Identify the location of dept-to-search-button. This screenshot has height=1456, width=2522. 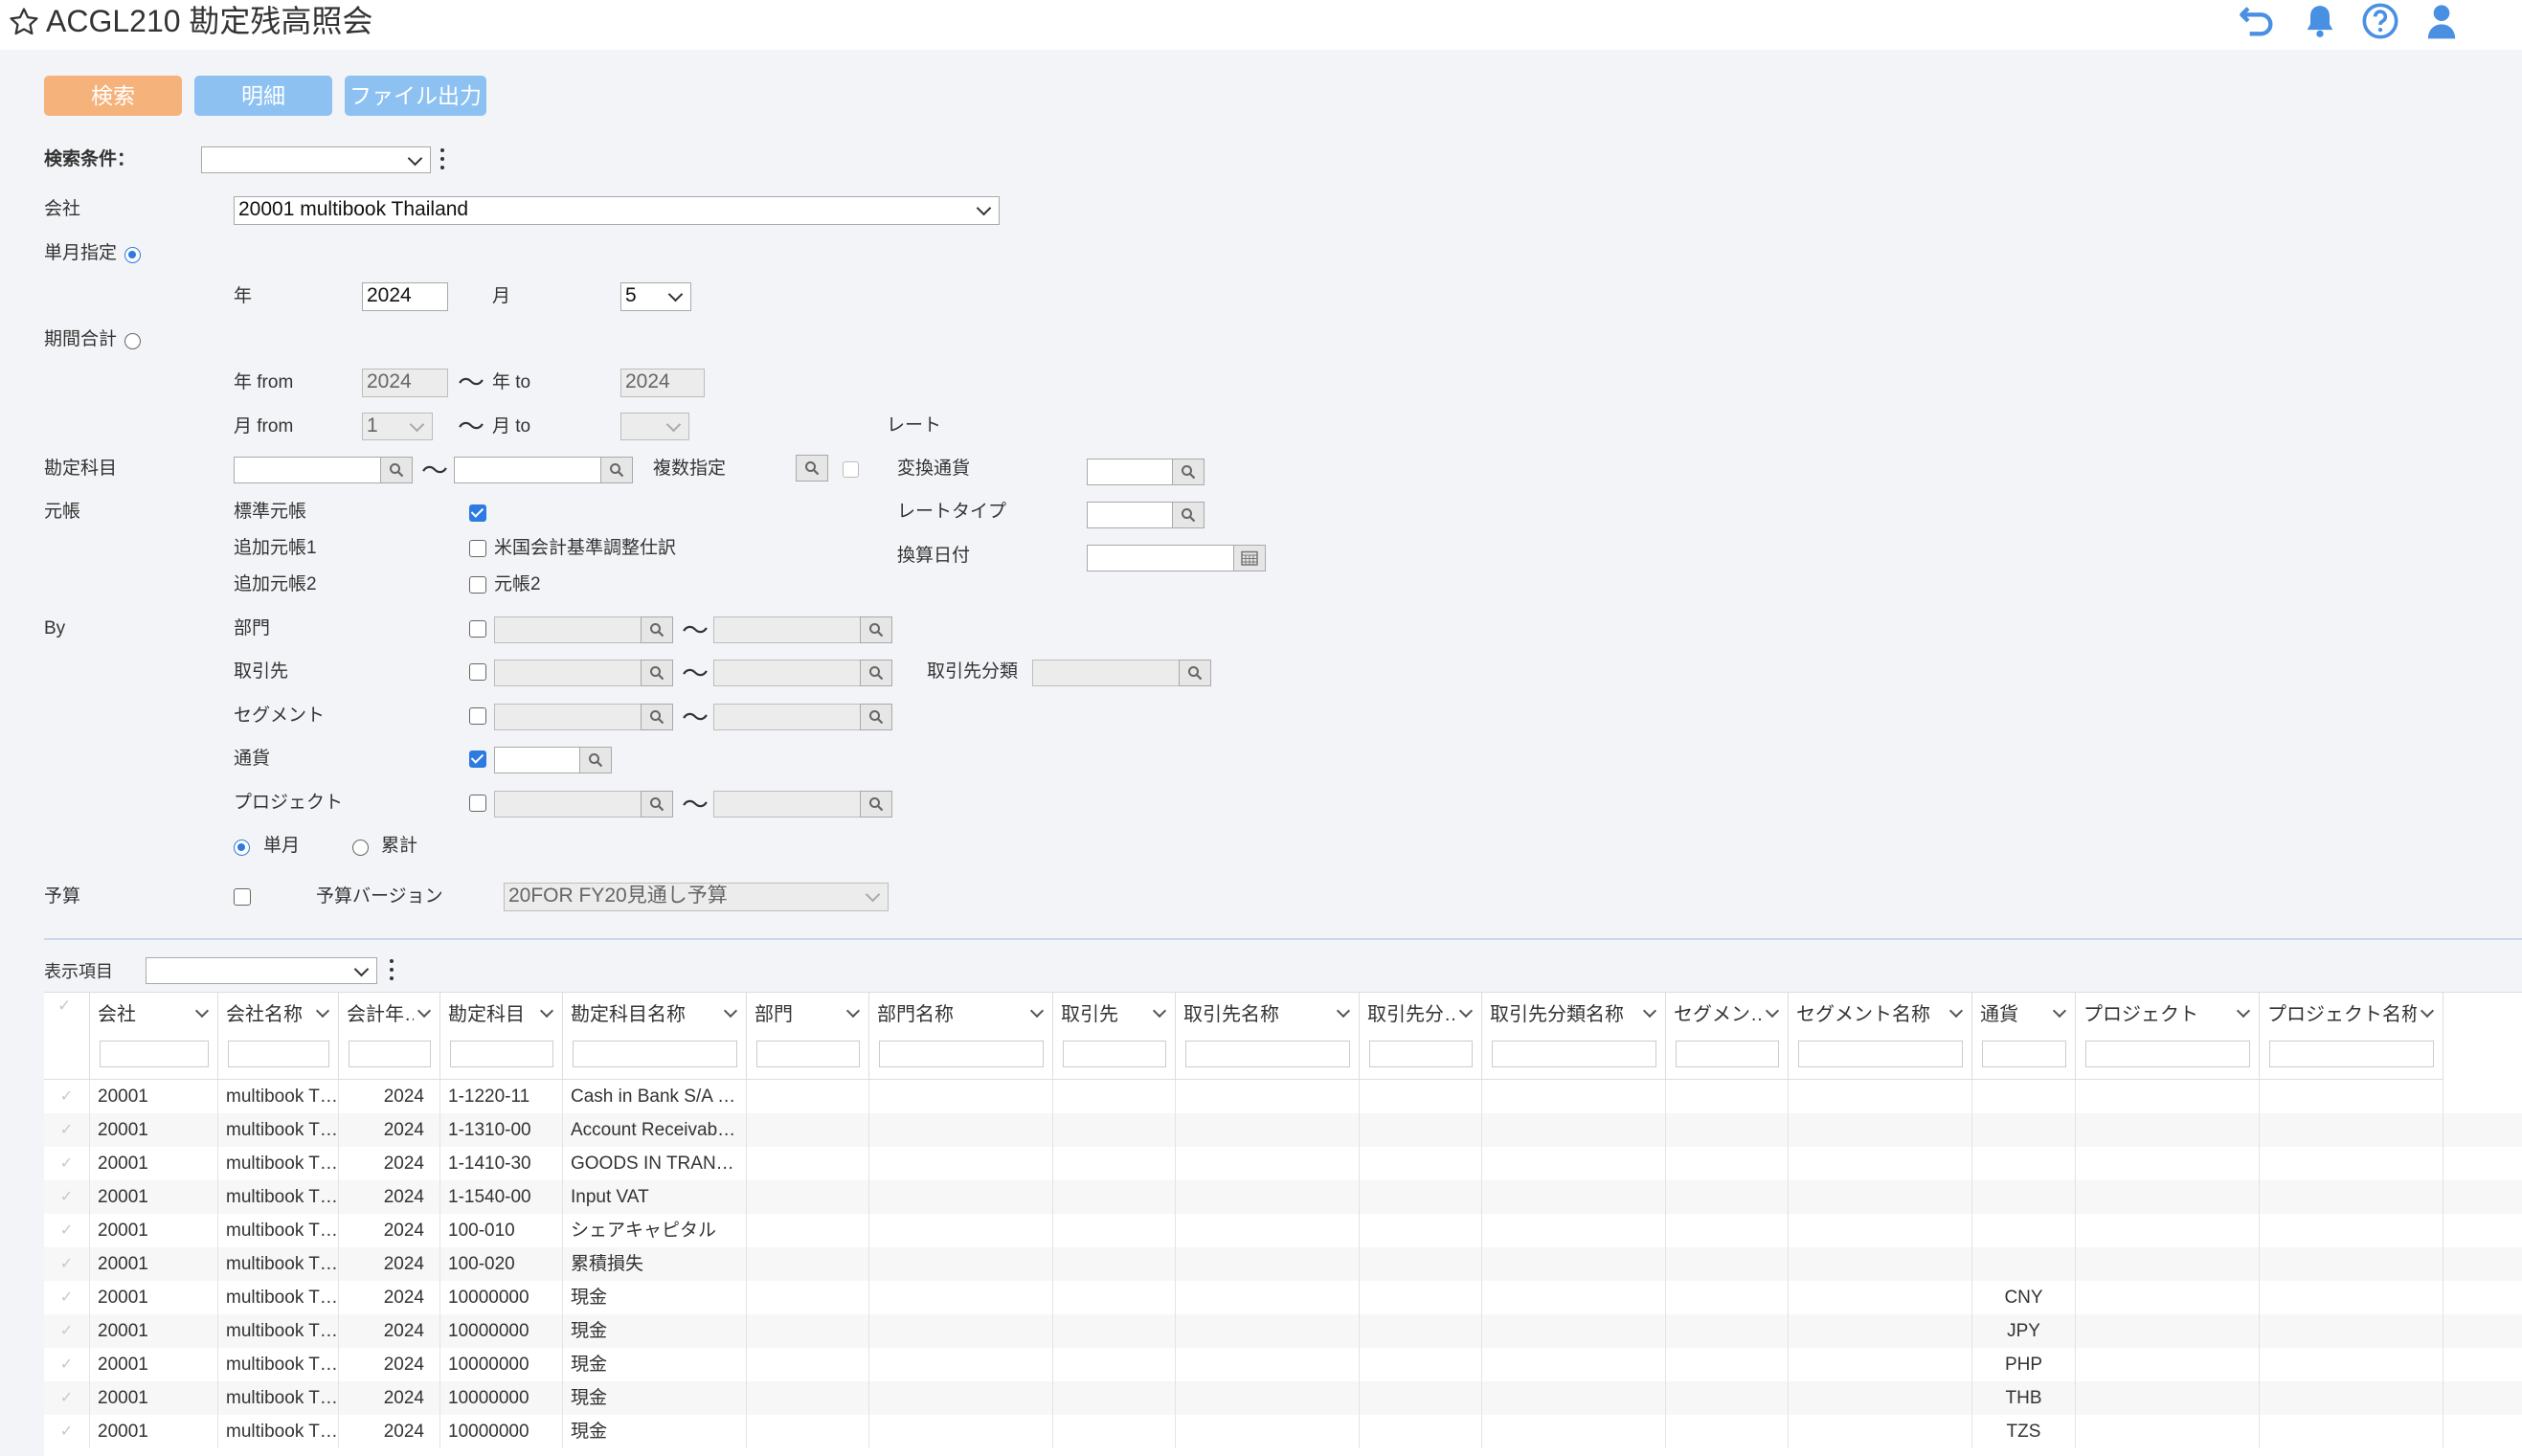
(876, 629).